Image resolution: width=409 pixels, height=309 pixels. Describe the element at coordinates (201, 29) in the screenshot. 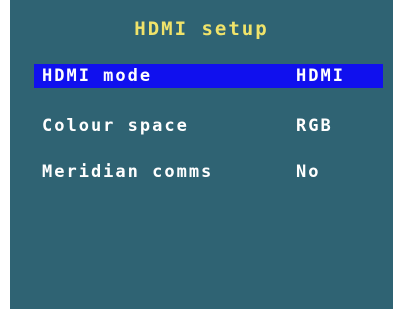

I see `menu-title: HDMI setup` at that location.